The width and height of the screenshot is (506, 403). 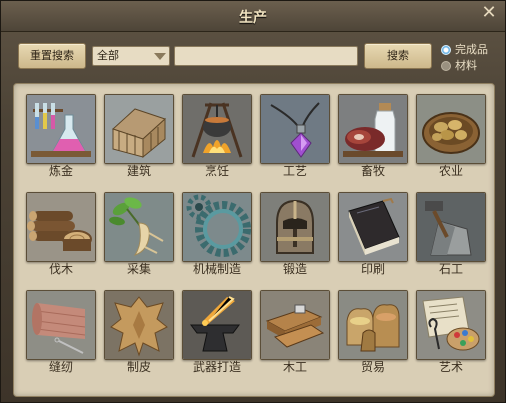 I want to click on cooking-pot-icon, so click(x=217, y=129).